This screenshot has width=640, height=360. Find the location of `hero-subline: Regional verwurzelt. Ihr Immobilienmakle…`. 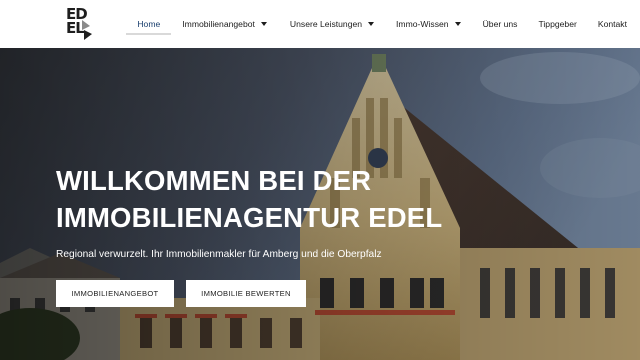

hero-subline: Regional verwurzelt. Ihr Immobilienmakle… is located at coordinates (219, 254).